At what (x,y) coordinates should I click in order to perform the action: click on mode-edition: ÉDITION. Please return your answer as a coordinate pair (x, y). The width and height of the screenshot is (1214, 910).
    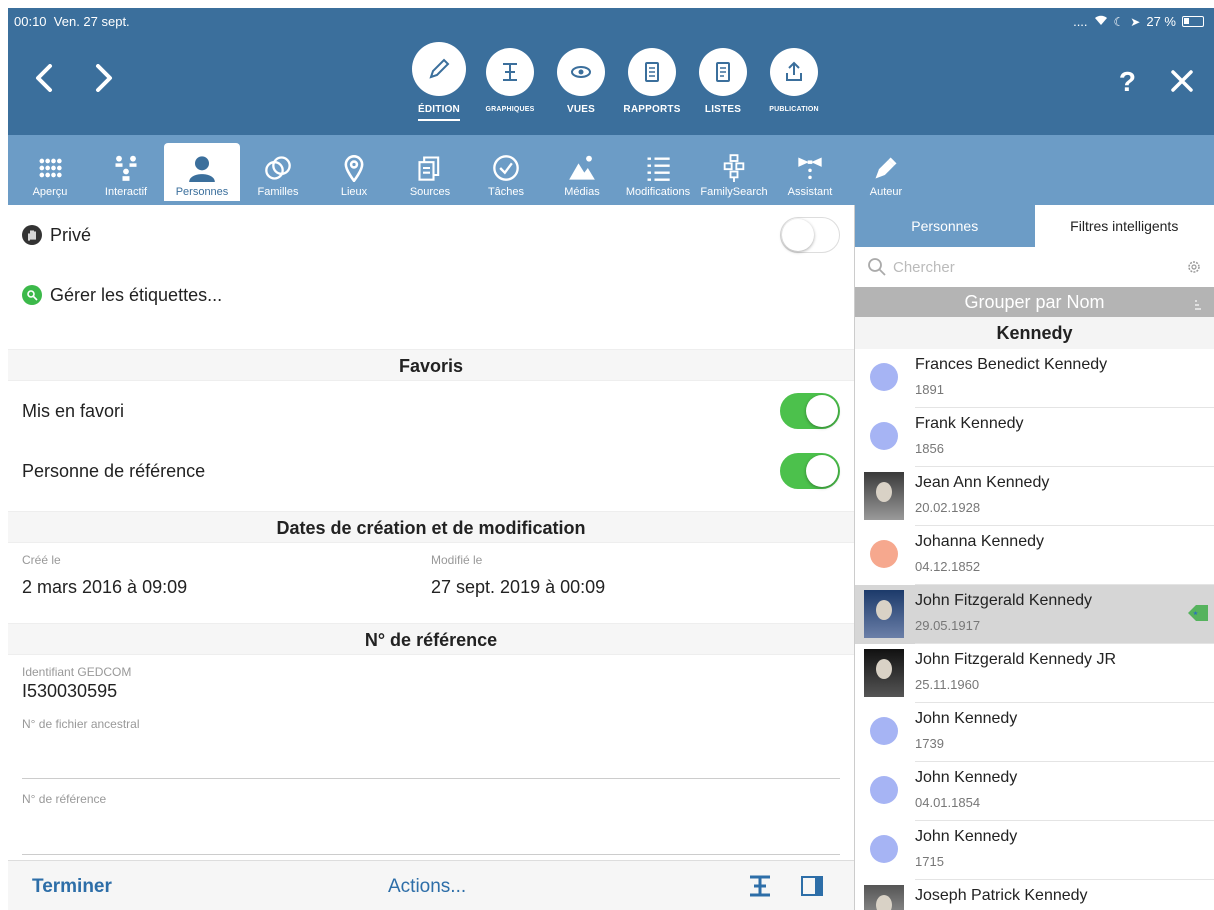
    Looking at the image, I should click on (439, 81).